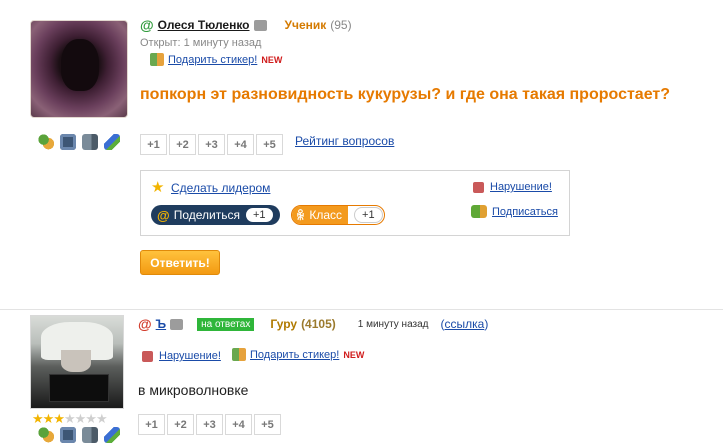  Describe the element at coordinates (145, 324) in the screenshot. I see `offline-at-icon: @` at that location.